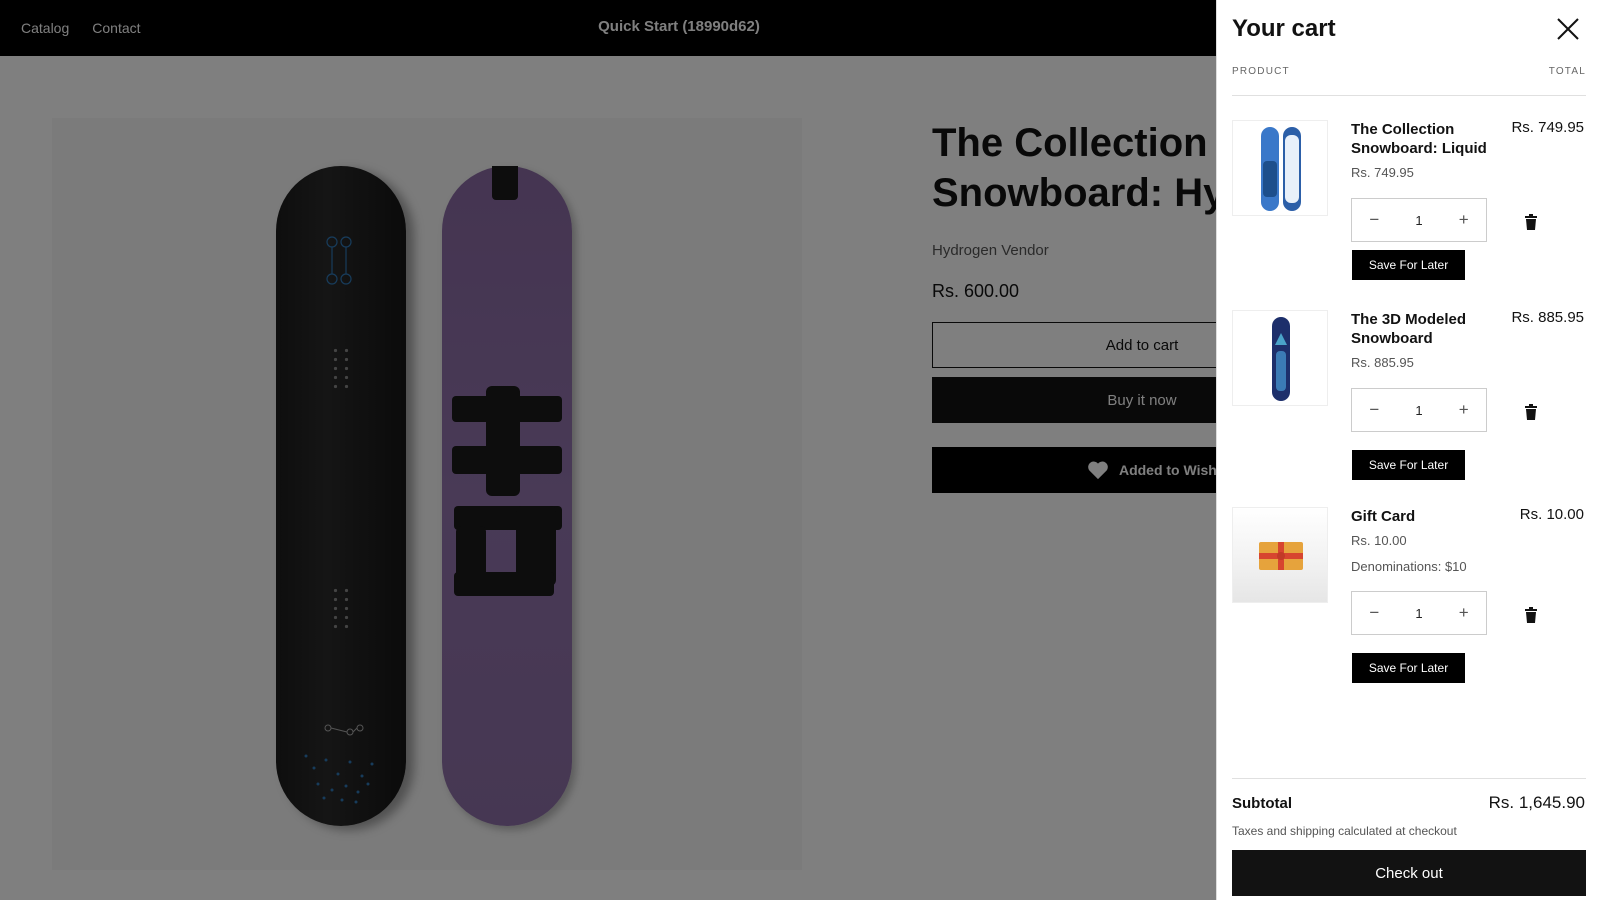 This screenshot has width=1600, height=900. What do you see at coordinates (1379, 540) in the screenshot?
I see `cart-item-price: Rs. 10.00` at bounding box center [1379, 540].